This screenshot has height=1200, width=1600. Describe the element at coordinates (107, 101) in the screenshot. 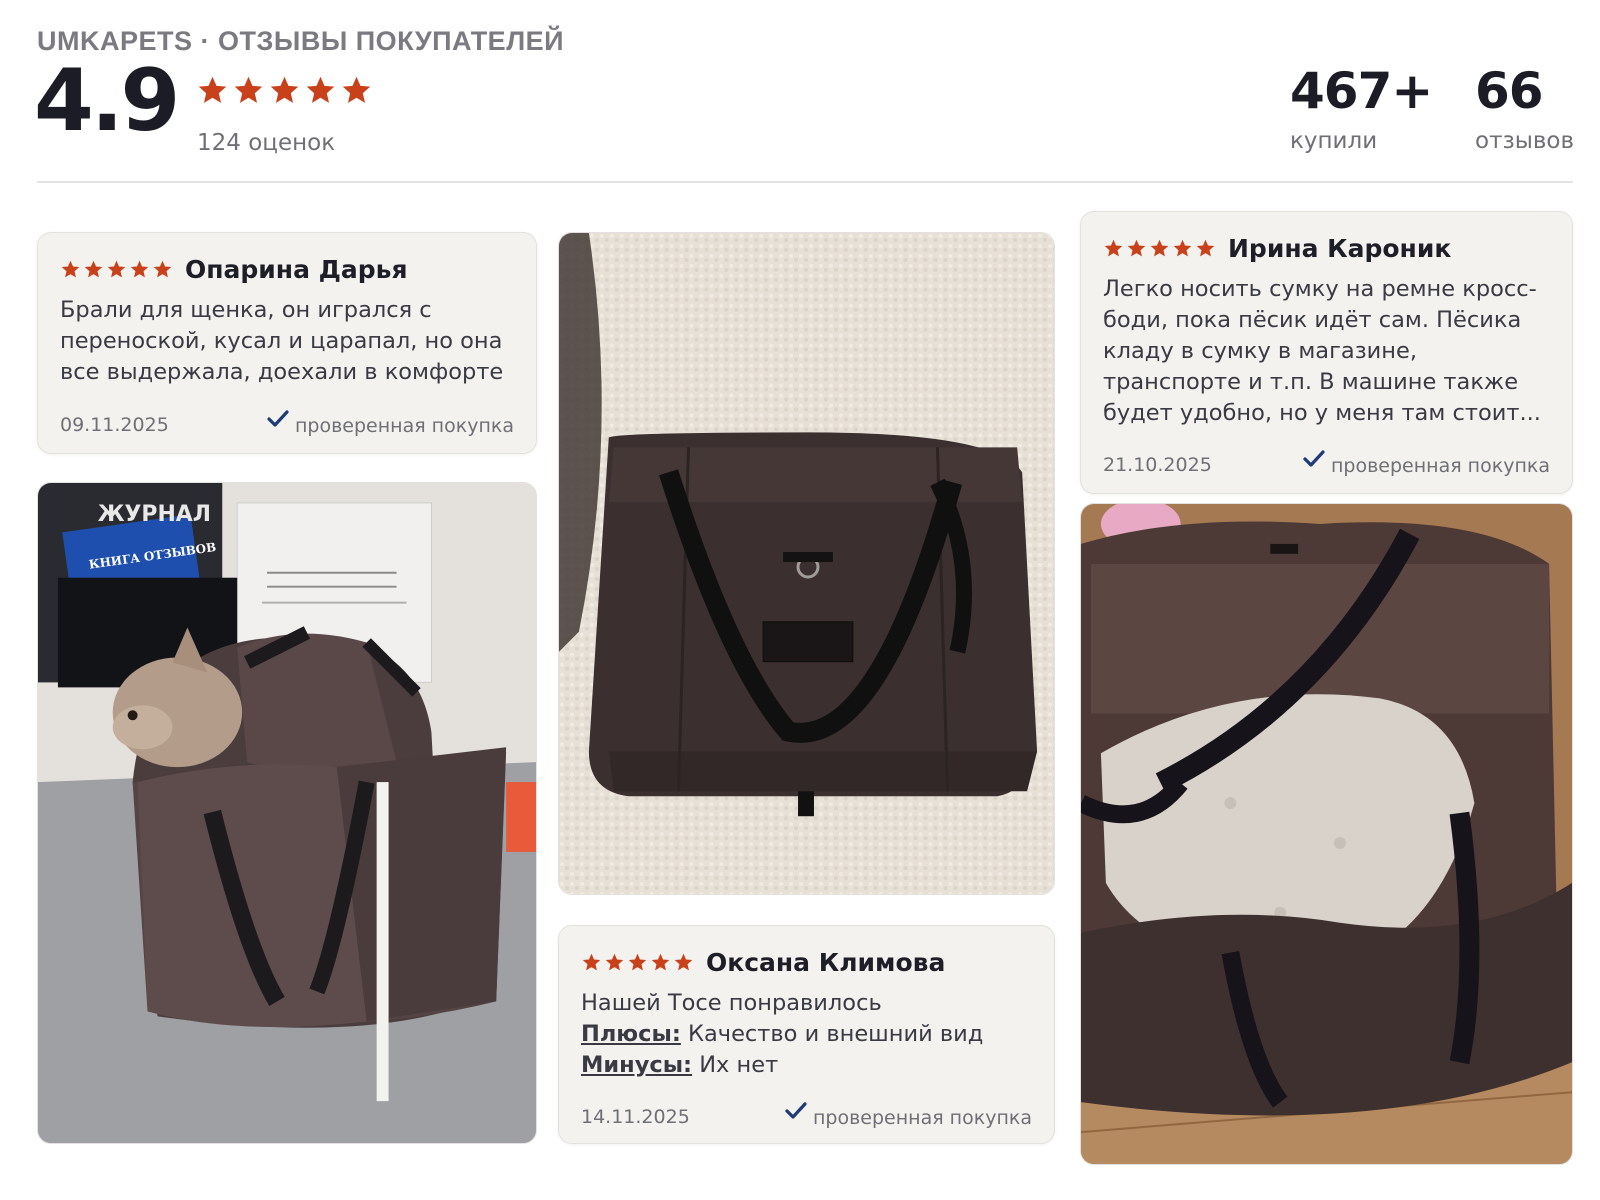

I see `overall-rating: 4.9` at that location.